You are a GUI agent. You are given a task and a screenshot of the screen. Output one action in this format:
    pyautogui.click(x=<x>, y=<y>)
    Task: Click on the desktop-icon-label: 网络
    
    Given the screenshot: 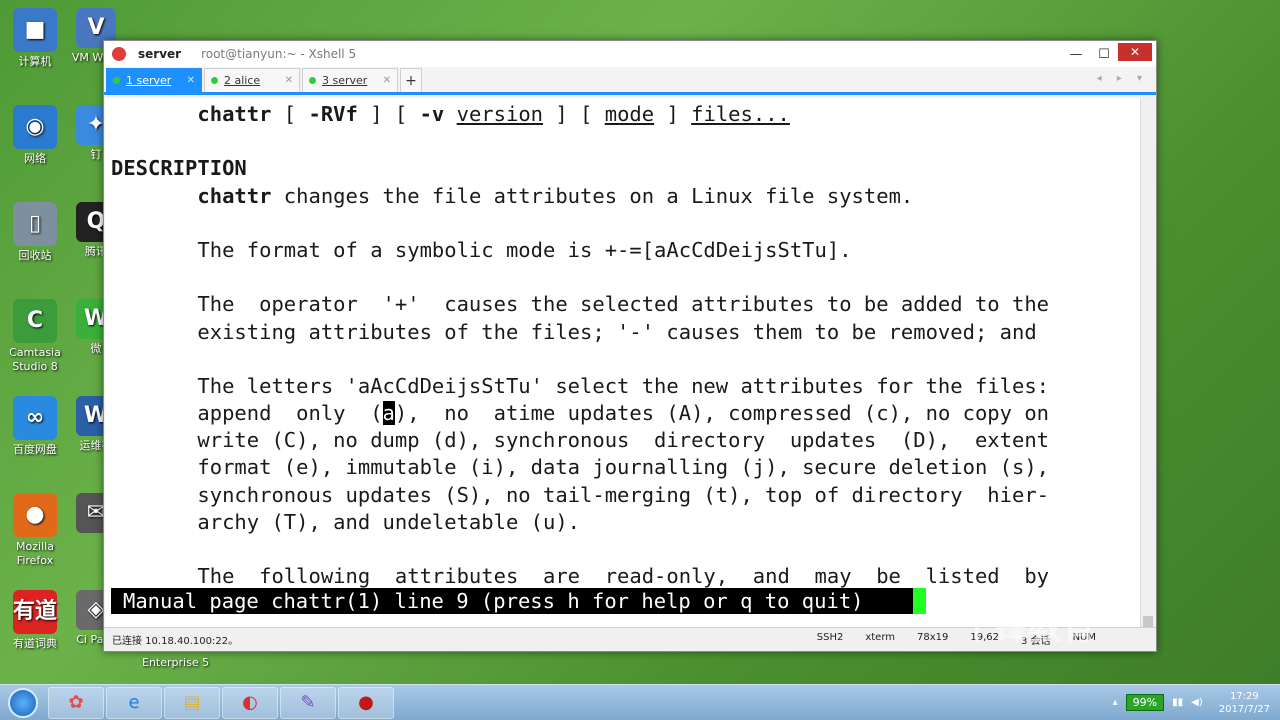 What is the action you would take?
    pyautogui.click(x=35, y=158)
    